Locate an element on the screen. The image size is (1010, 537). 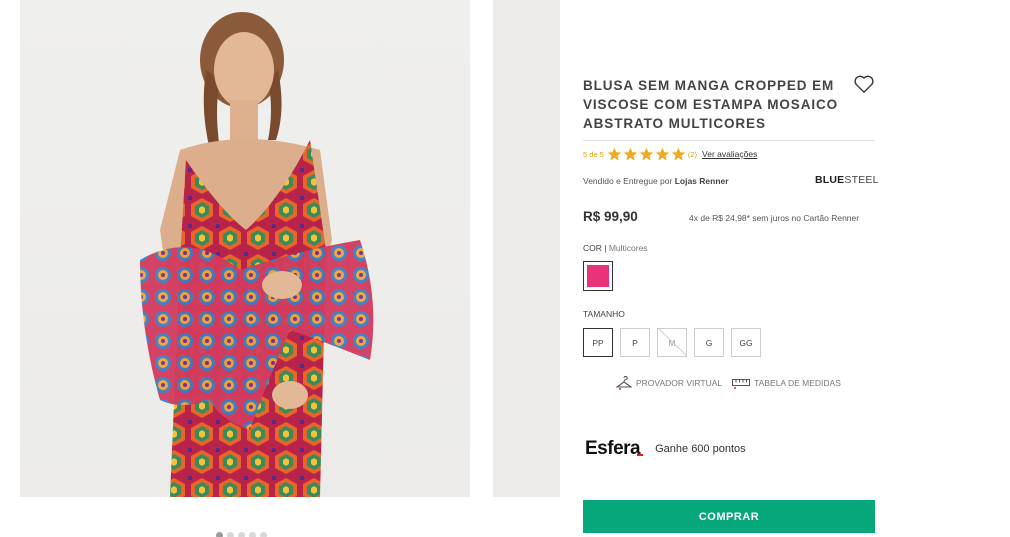
favorite-button is located at coordinates (864, 84).